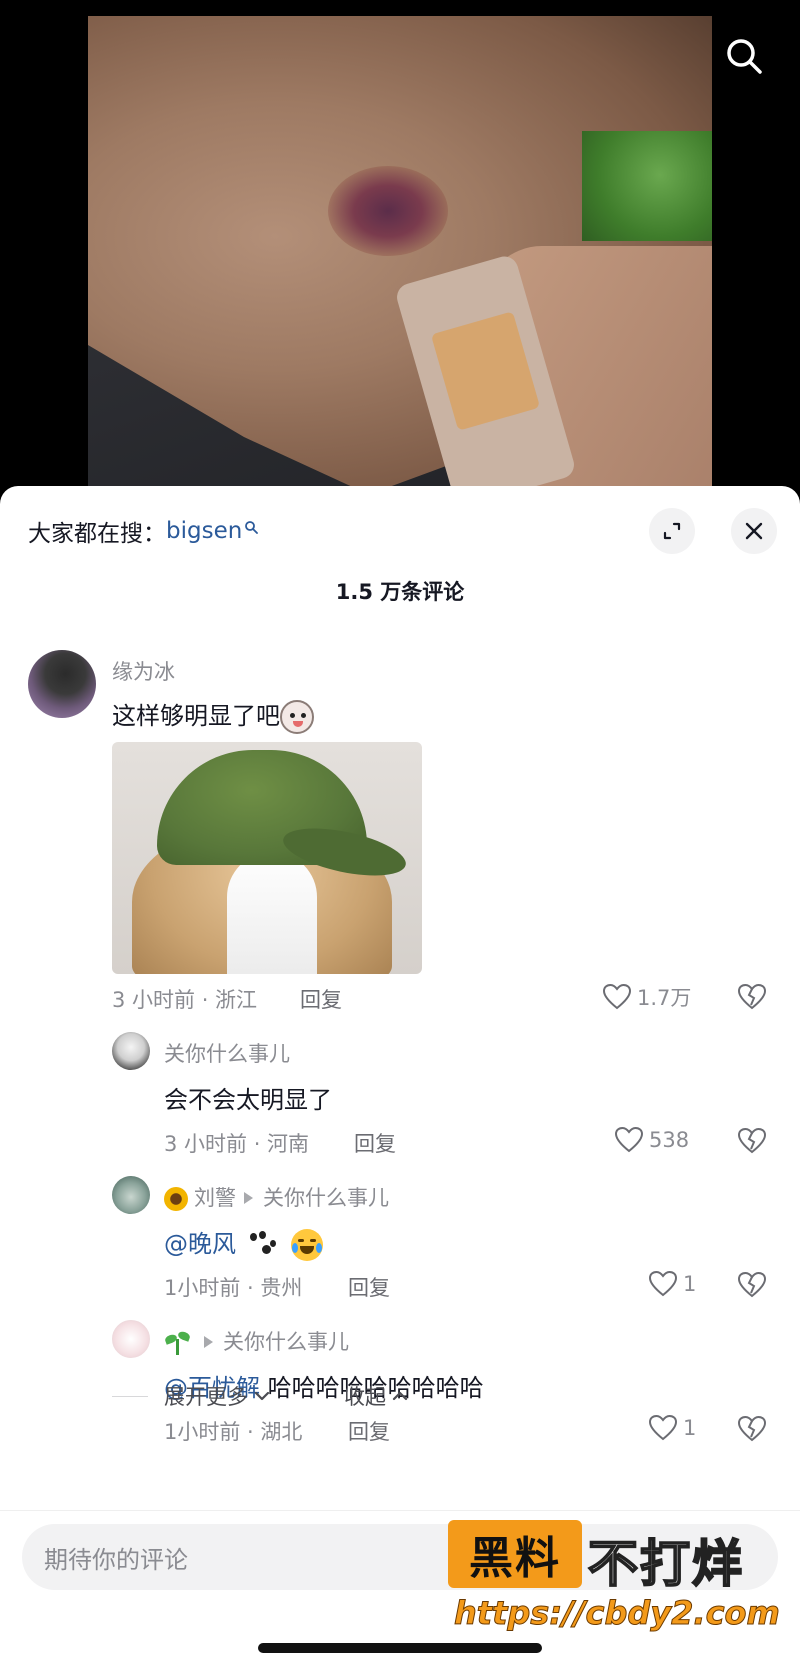 The image size is (800, 1665). Describe the element at coordinates (400, 1557) in the screenshot. I see `comment-input: 期待你的评论` at that location.